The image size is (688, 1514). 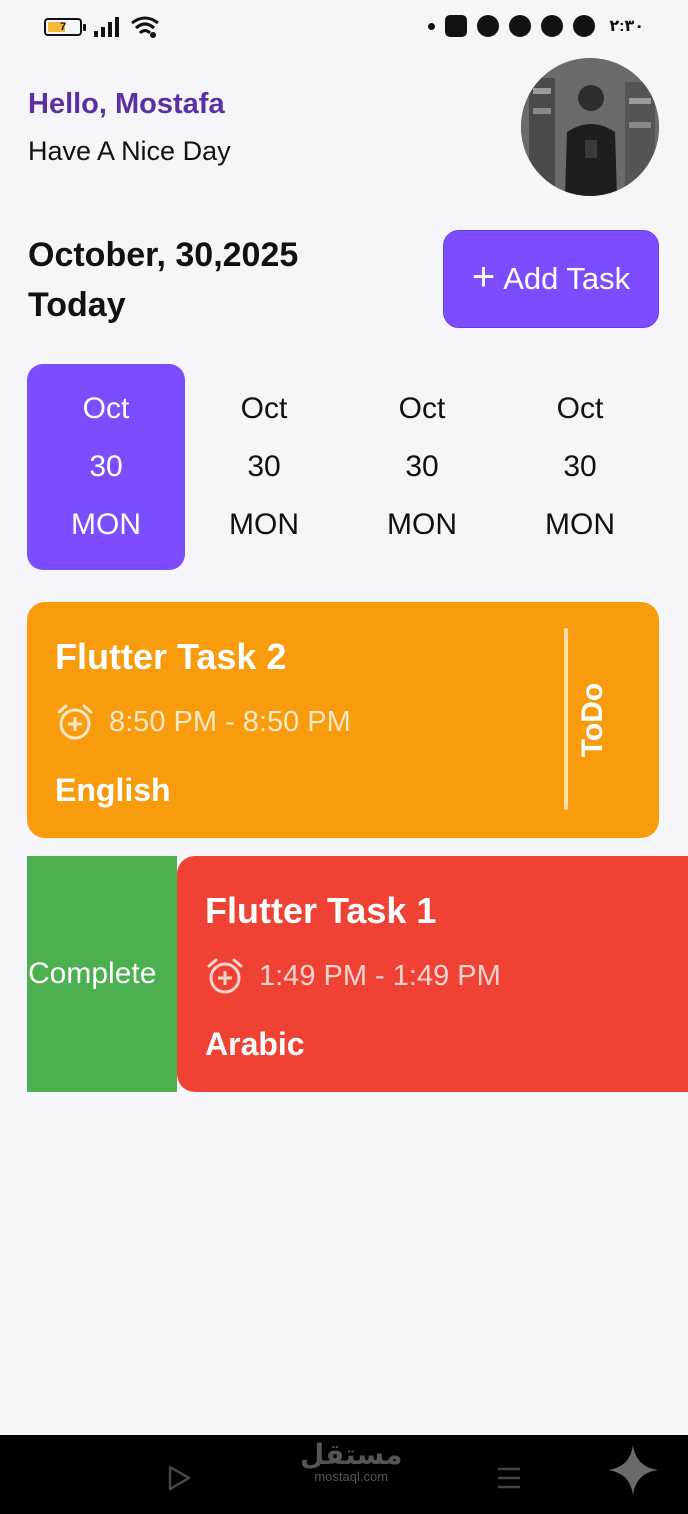 I want to click on greeting-title: Hello, Mostafa, so click(x=126, y=104).